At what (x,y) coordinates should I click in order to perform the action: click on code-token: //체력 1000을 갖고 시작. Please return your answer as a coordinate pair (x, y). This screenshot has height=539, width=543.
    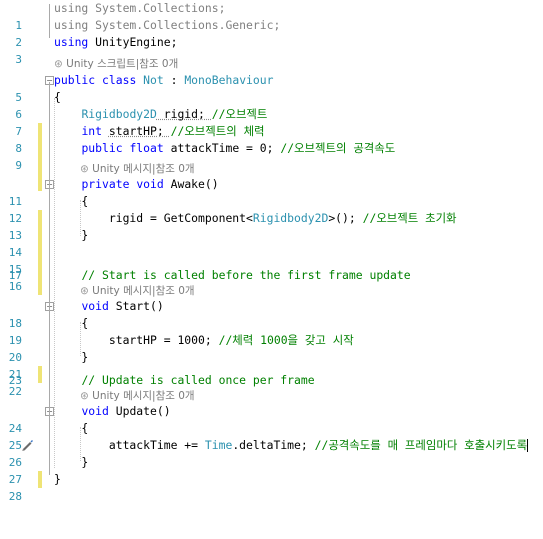
    Looking at the image, I should click on (286, 340).